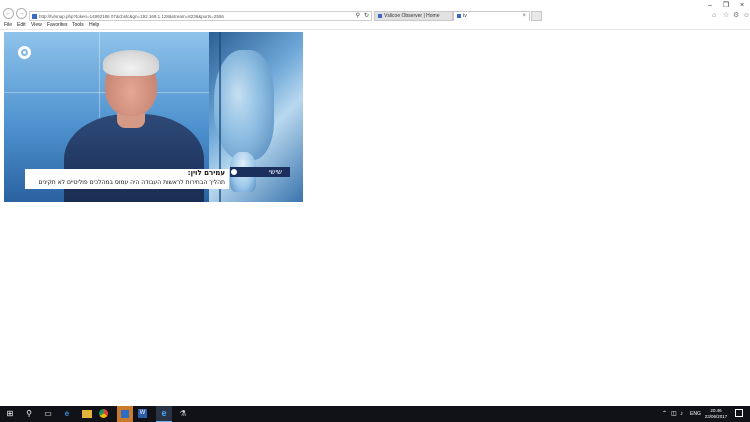 Image resolution: width=750 pixels, height=422 pixels. What do you see at coordinates (94, 25) in the screenshot?
I see `menu-help: Help` at bounding box center [94, 25].